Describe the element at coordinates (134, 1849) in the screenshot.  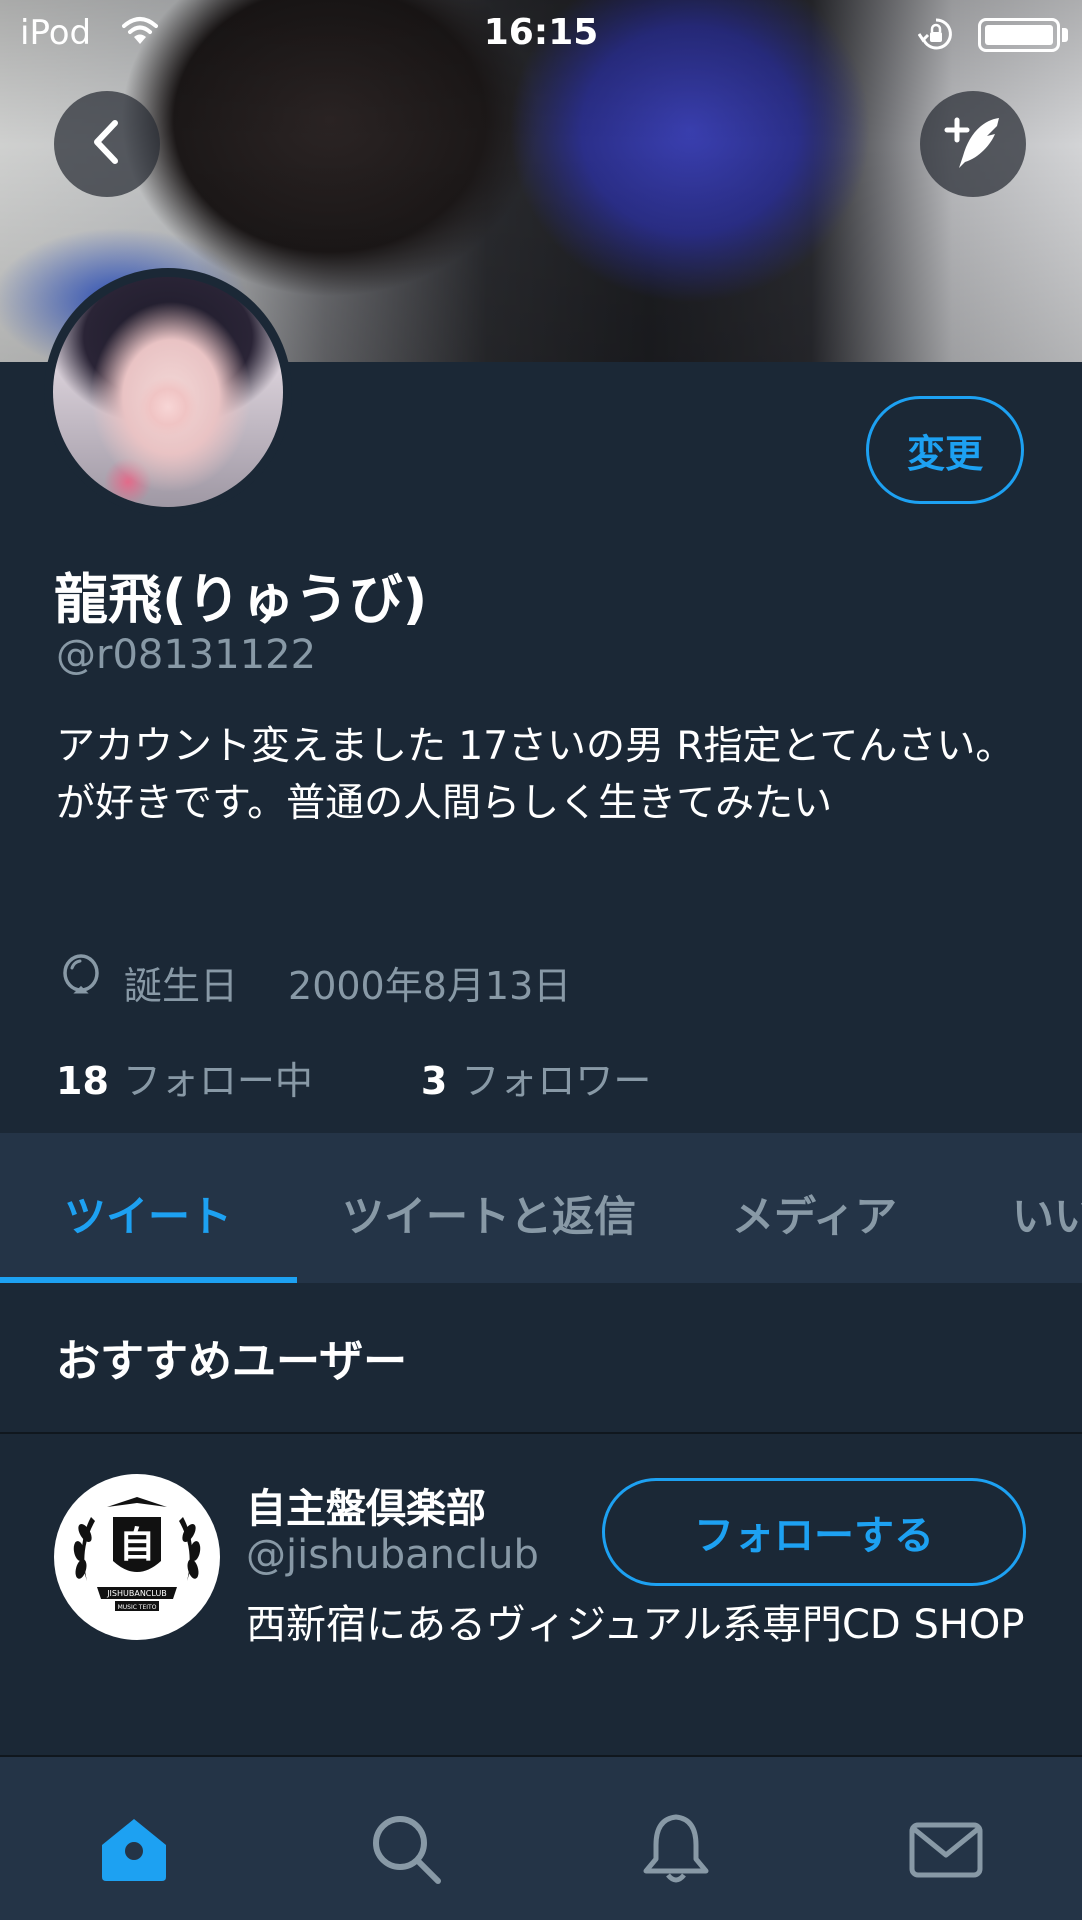
I see `home-icon` at that location.